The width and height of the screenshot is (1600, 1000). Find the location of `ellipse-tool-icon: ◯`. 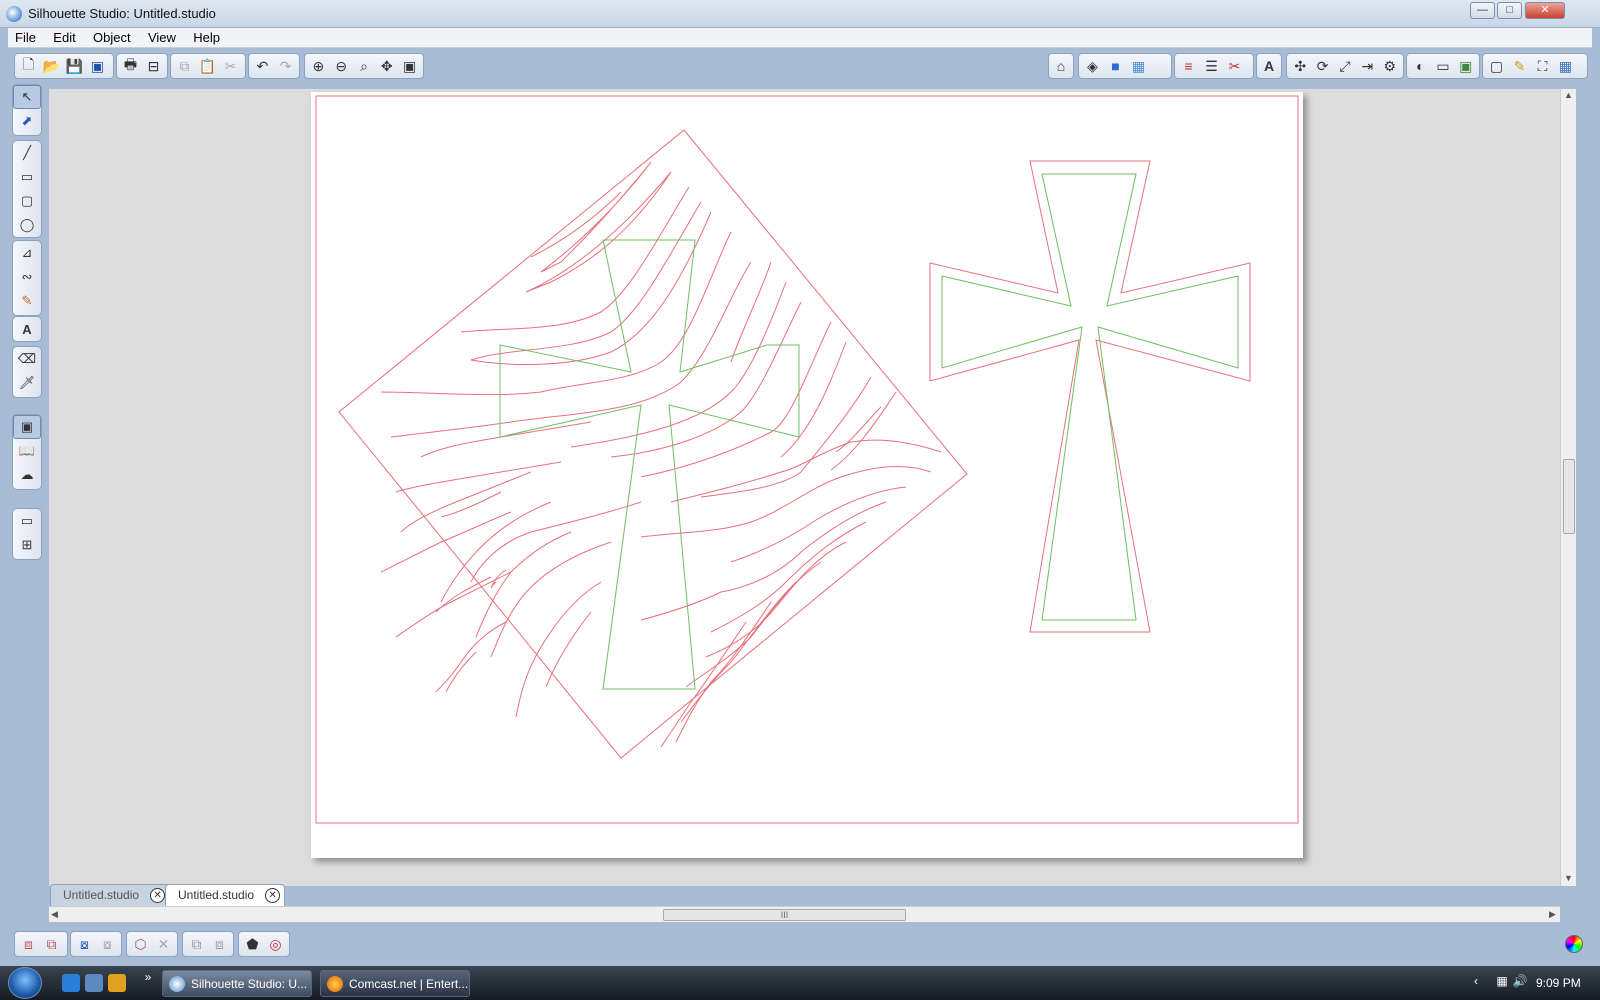

ellipse-tool-icon: ◯ is located at coordinates (27, 225).